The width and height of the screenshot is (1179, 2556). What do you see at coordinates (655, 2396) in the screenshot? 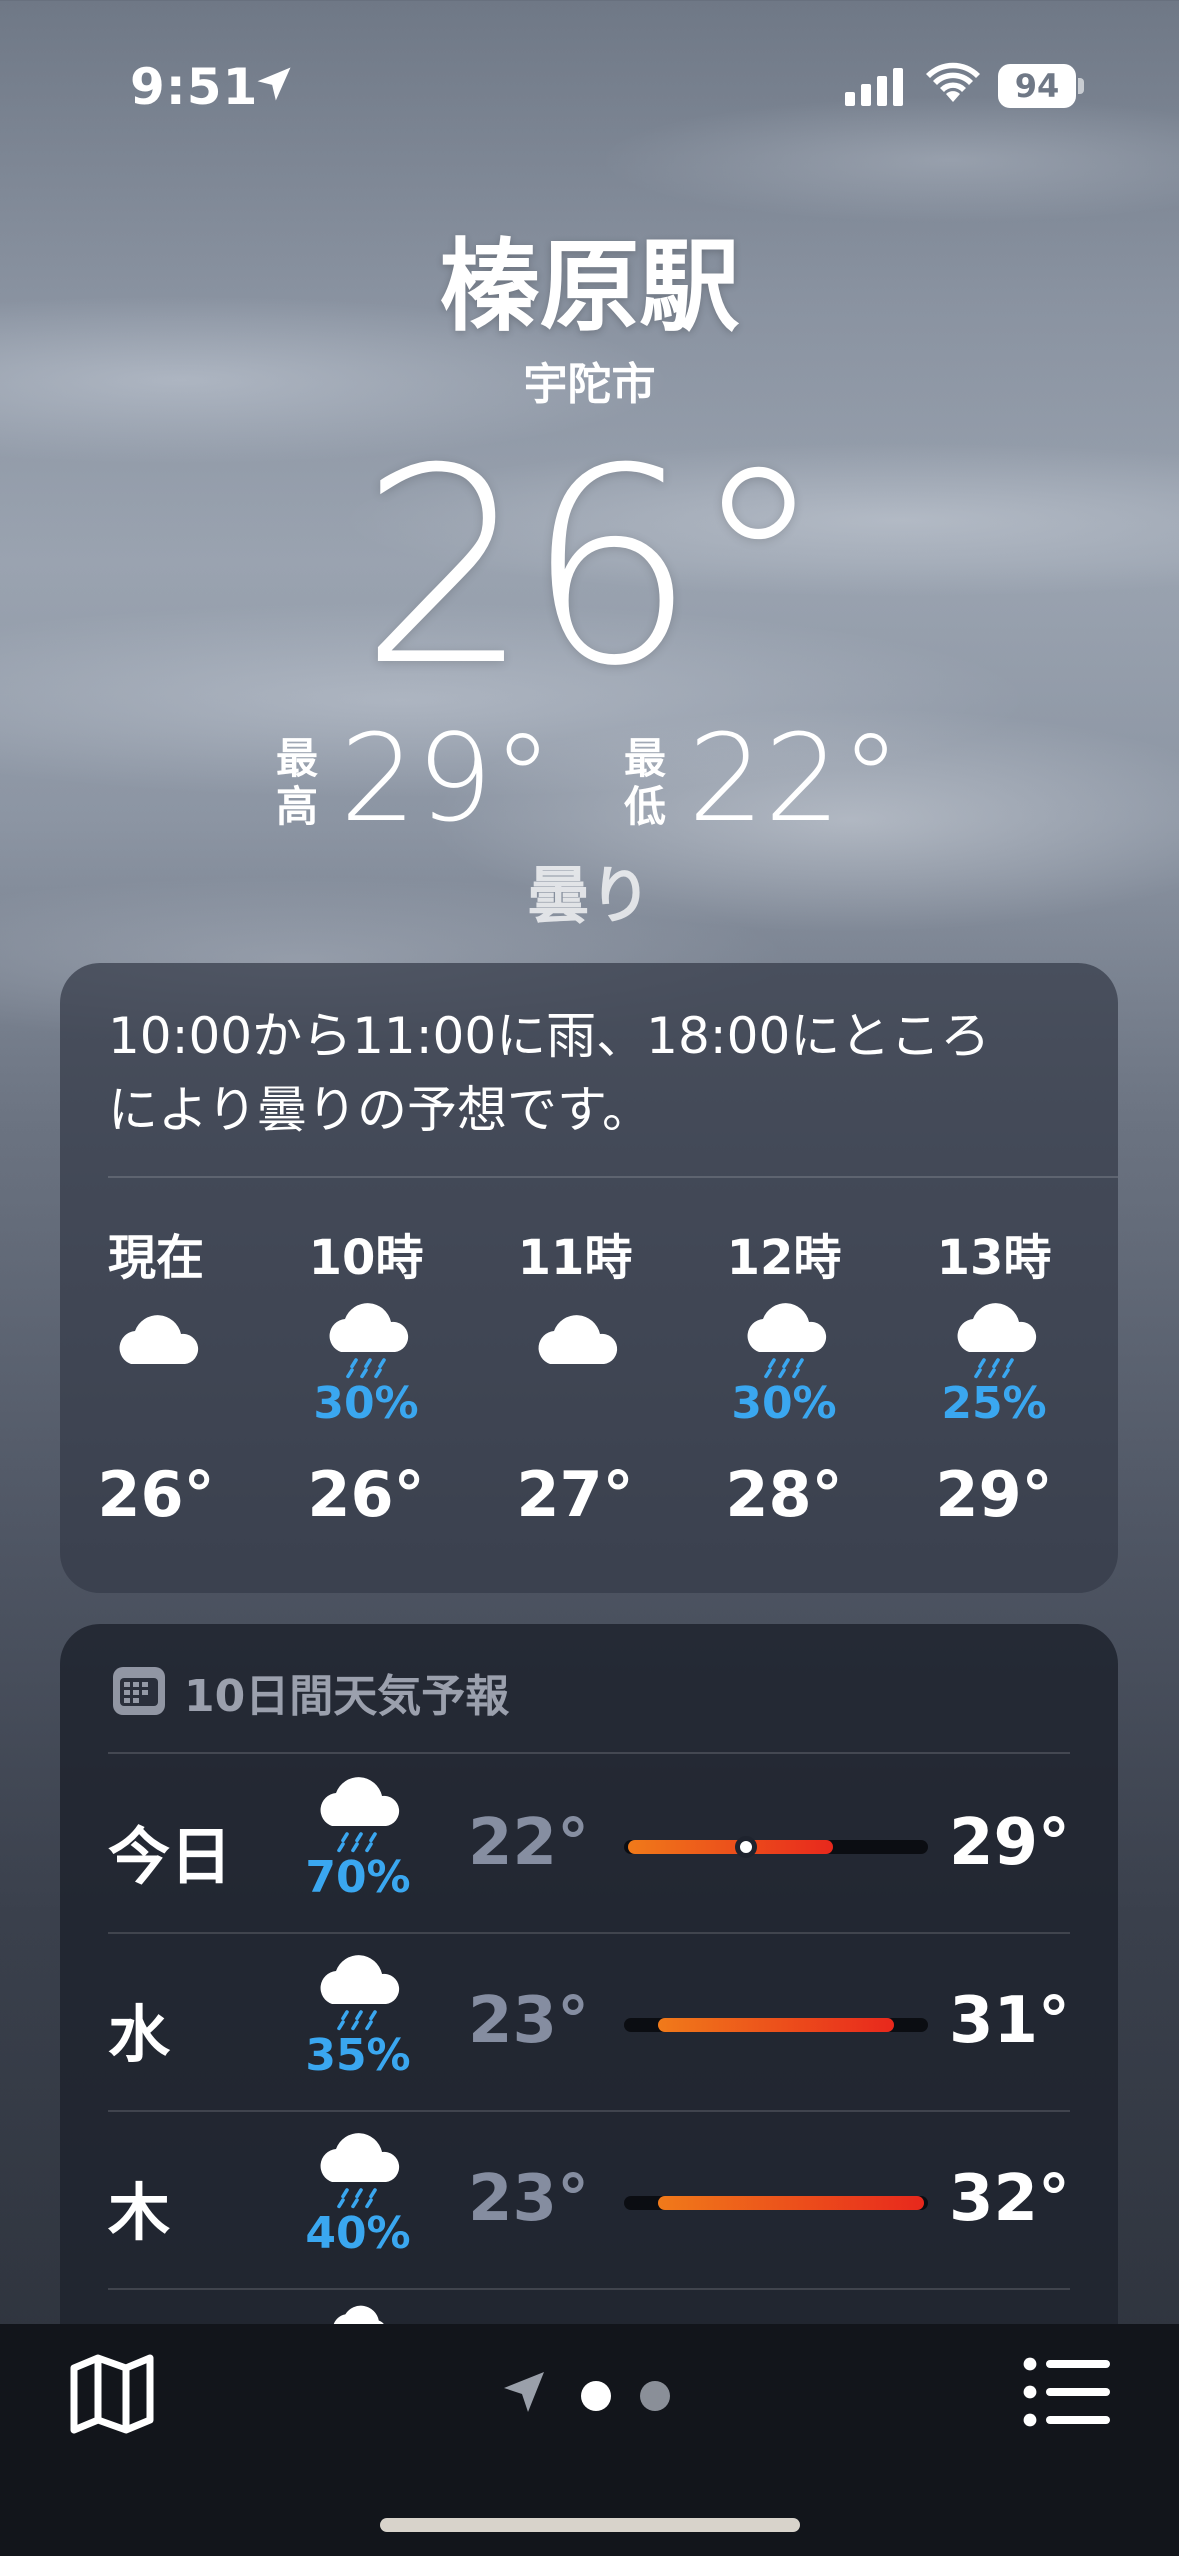
I see `page-dot` at bounding box center [655, 2396].